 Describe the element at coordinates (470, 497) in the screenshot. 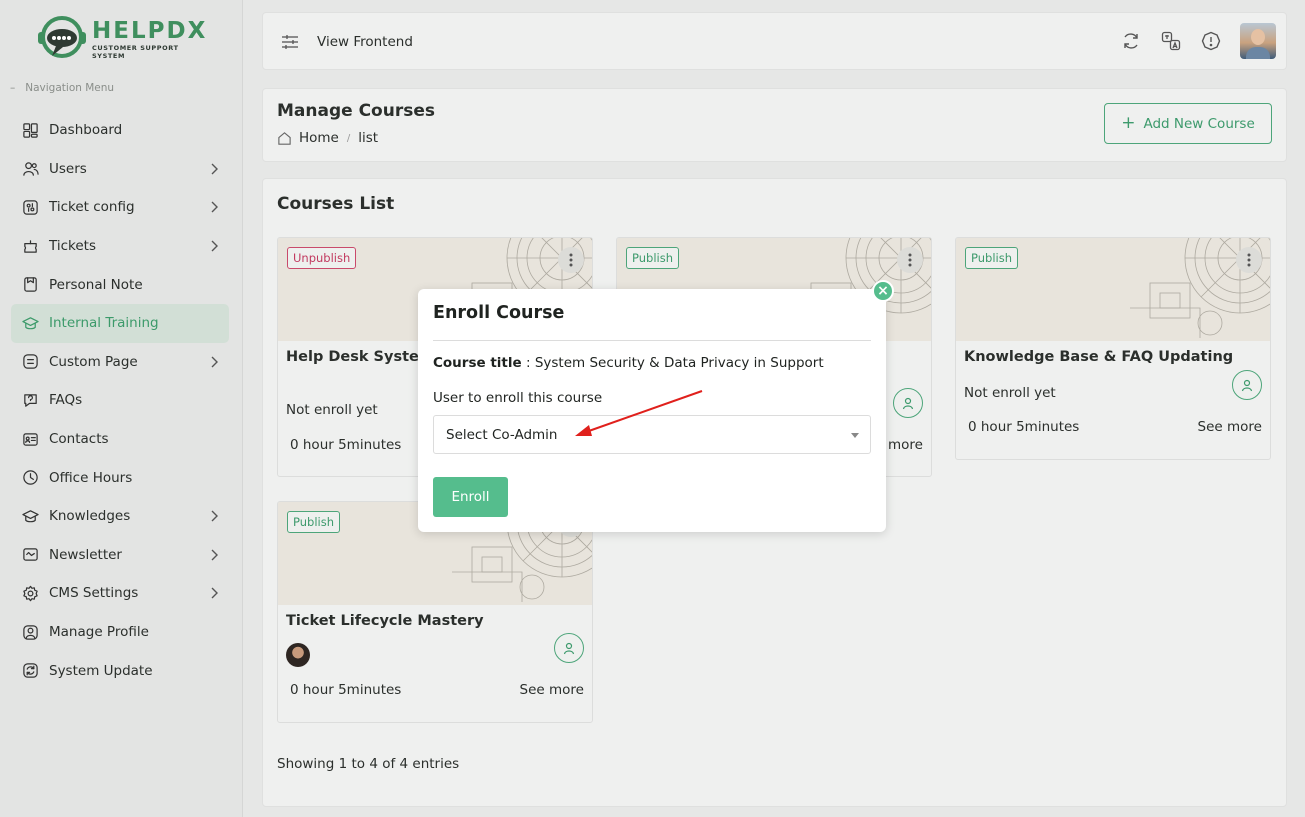

I see `enroll-button: Enroll` at that location.